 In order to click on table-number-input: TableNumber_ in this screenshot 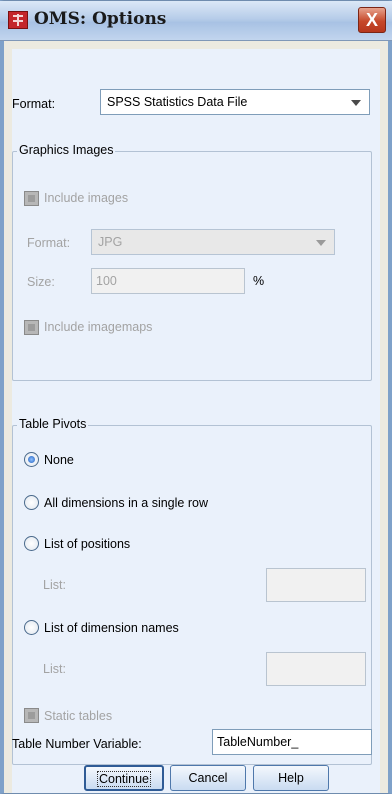, I will do `click(292, 742)`.